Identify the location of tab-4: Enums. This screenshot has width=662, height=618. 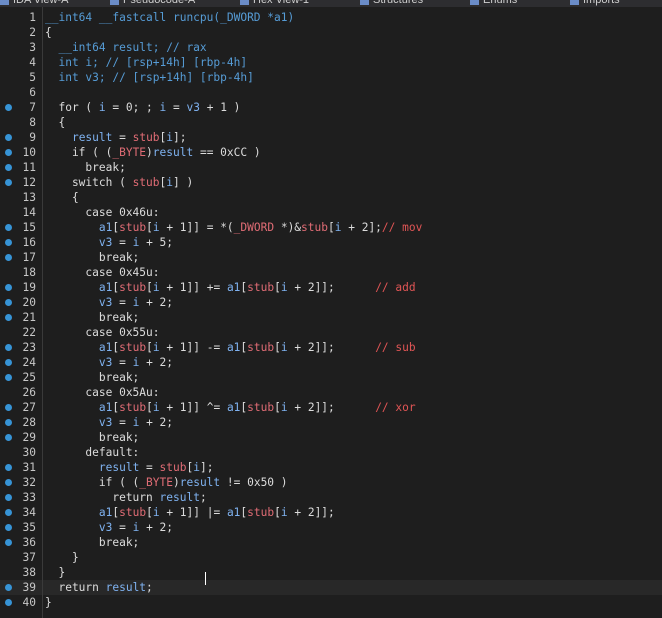
(493, 3).